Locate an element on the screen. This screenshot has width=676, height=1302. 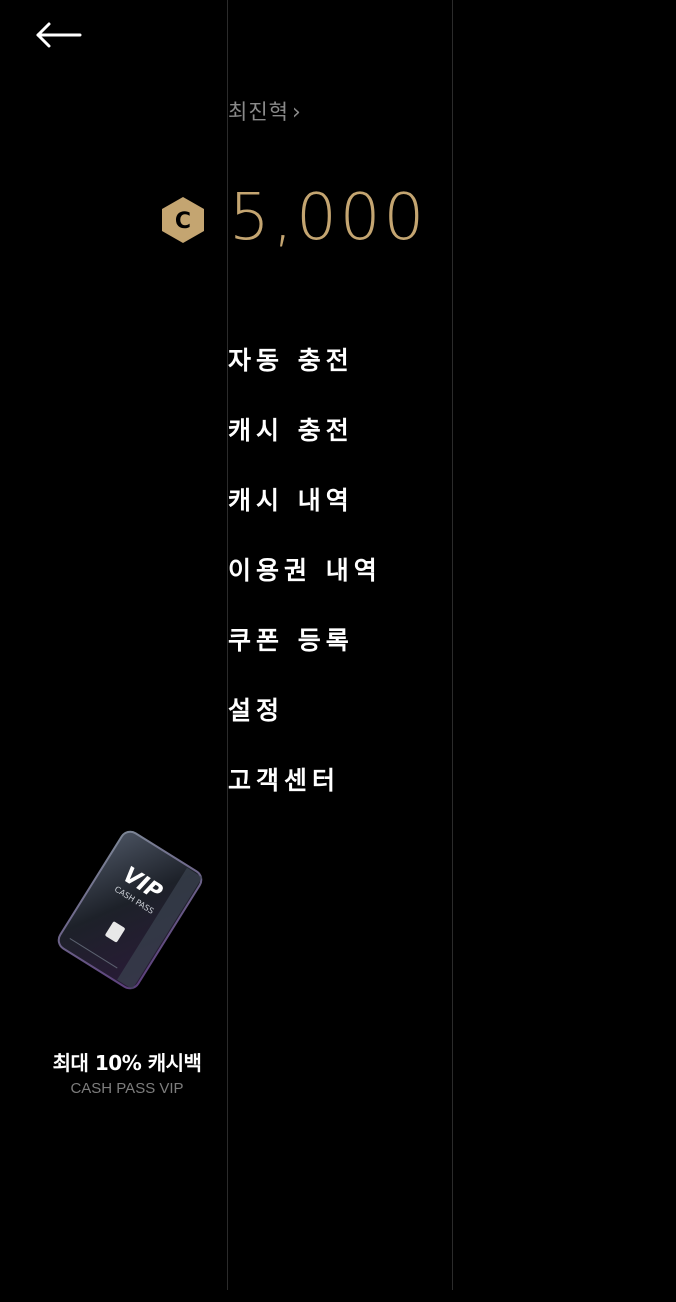
menu-item-cash-history: 캐시 내역 is located at coordinates (305, 515).